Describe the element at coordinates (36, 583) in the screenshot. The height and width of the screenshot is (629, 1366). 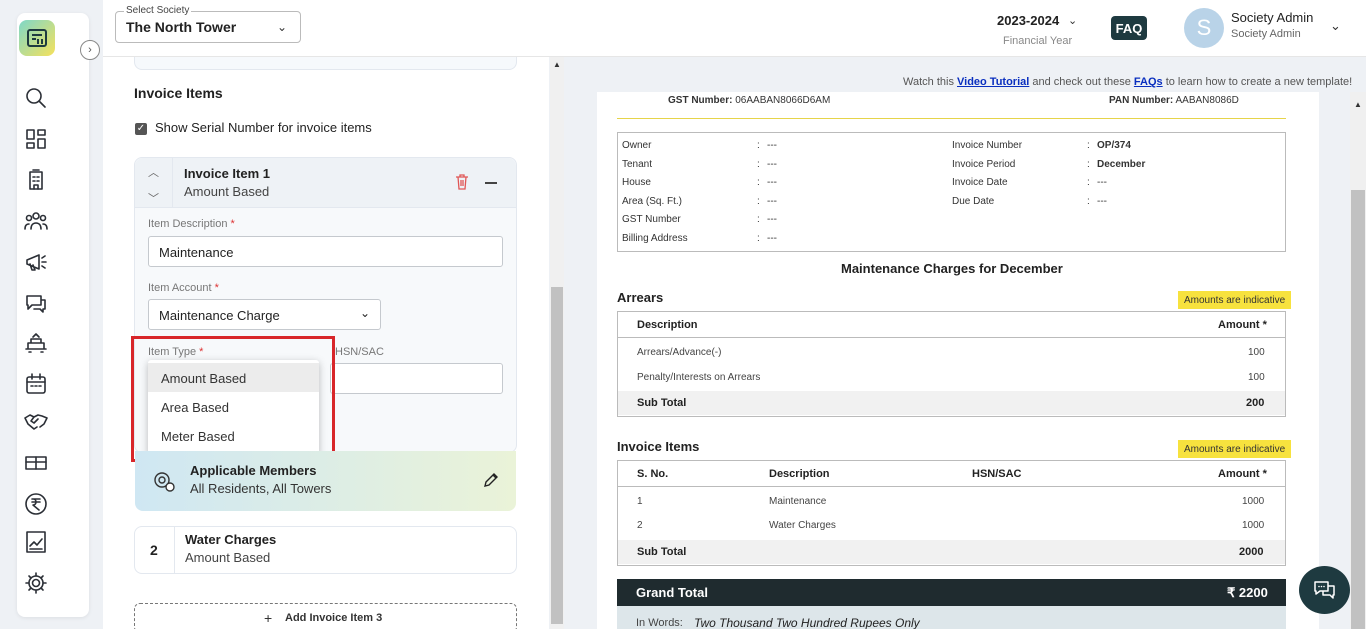
I see `settings-icon` at that location.